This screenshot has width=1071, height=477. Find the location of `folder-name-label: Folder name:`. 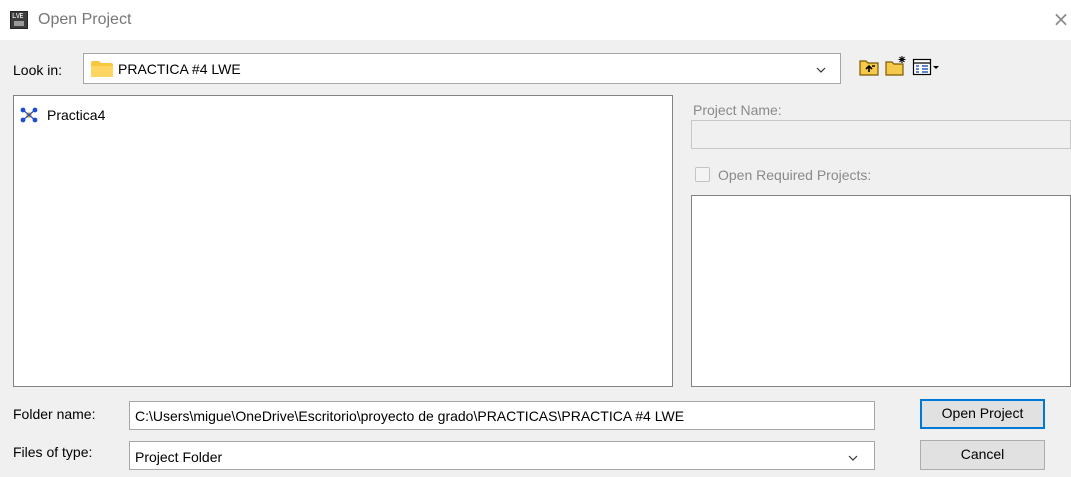

folder-name-label: Folder name: is located at coordinates (54, 414).